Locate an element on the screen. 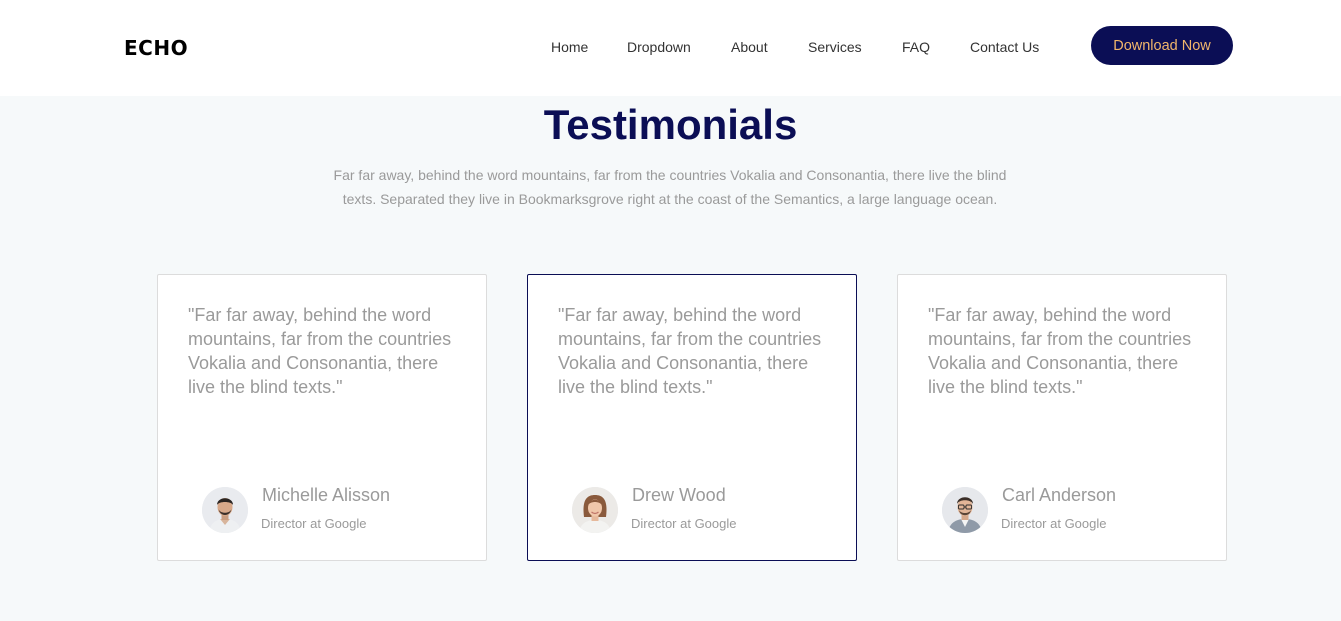  nav-link-services: Services is located at coordinates (835, 47).